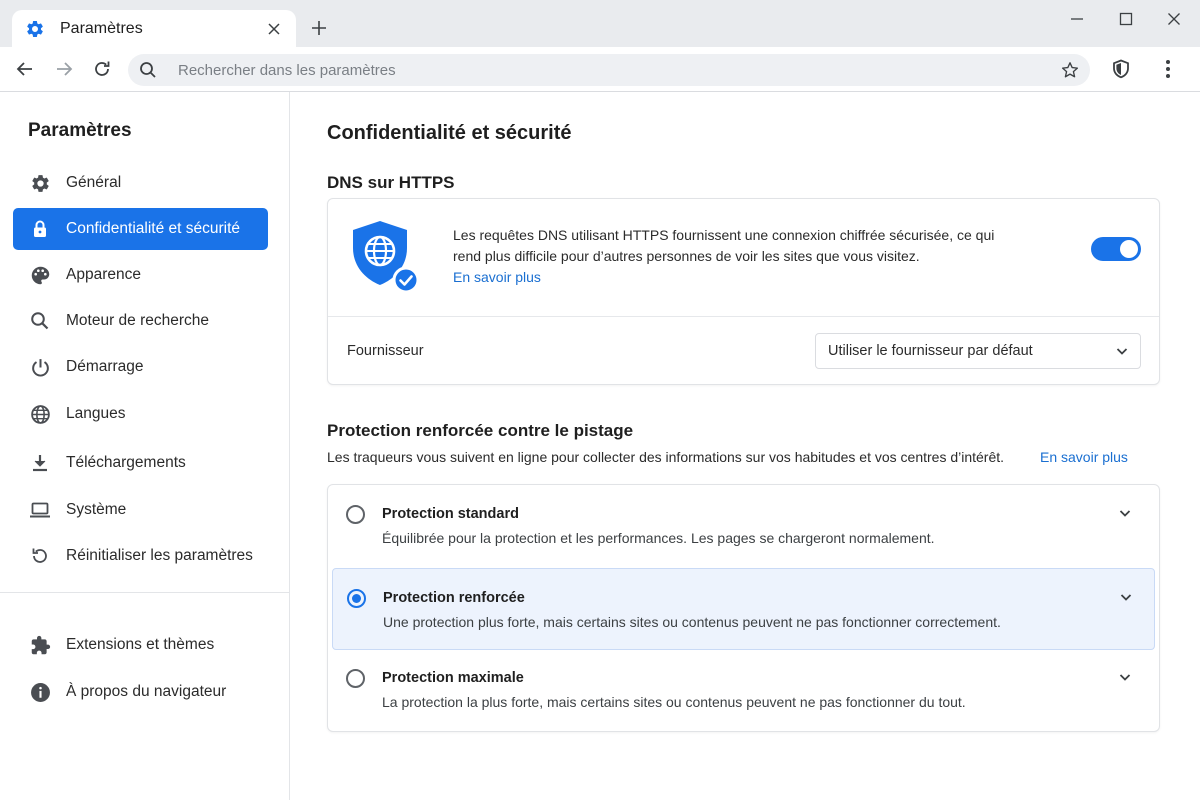  I want to click on laptop-icon, so click(40, 510).